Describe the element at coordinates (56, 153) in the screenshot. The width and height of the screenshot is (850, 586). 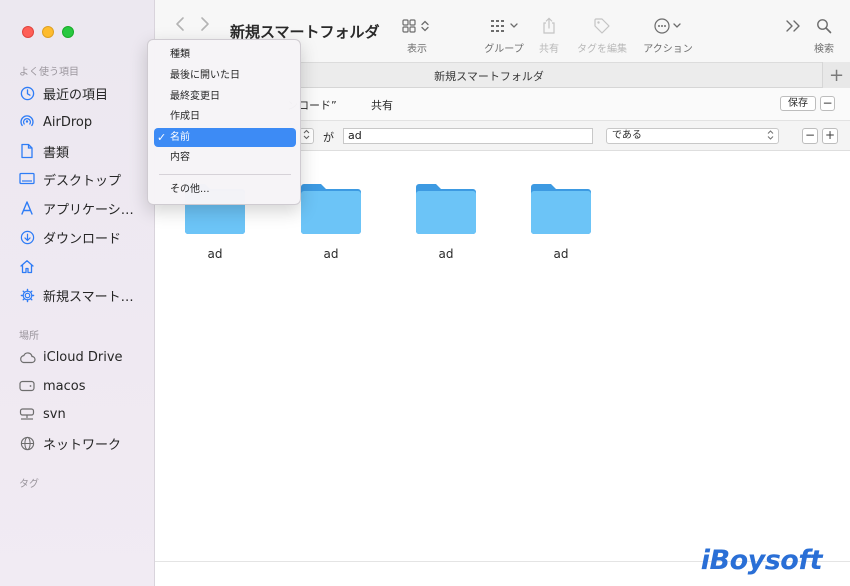
I see `sidebar-item-label: 書類` at that location.